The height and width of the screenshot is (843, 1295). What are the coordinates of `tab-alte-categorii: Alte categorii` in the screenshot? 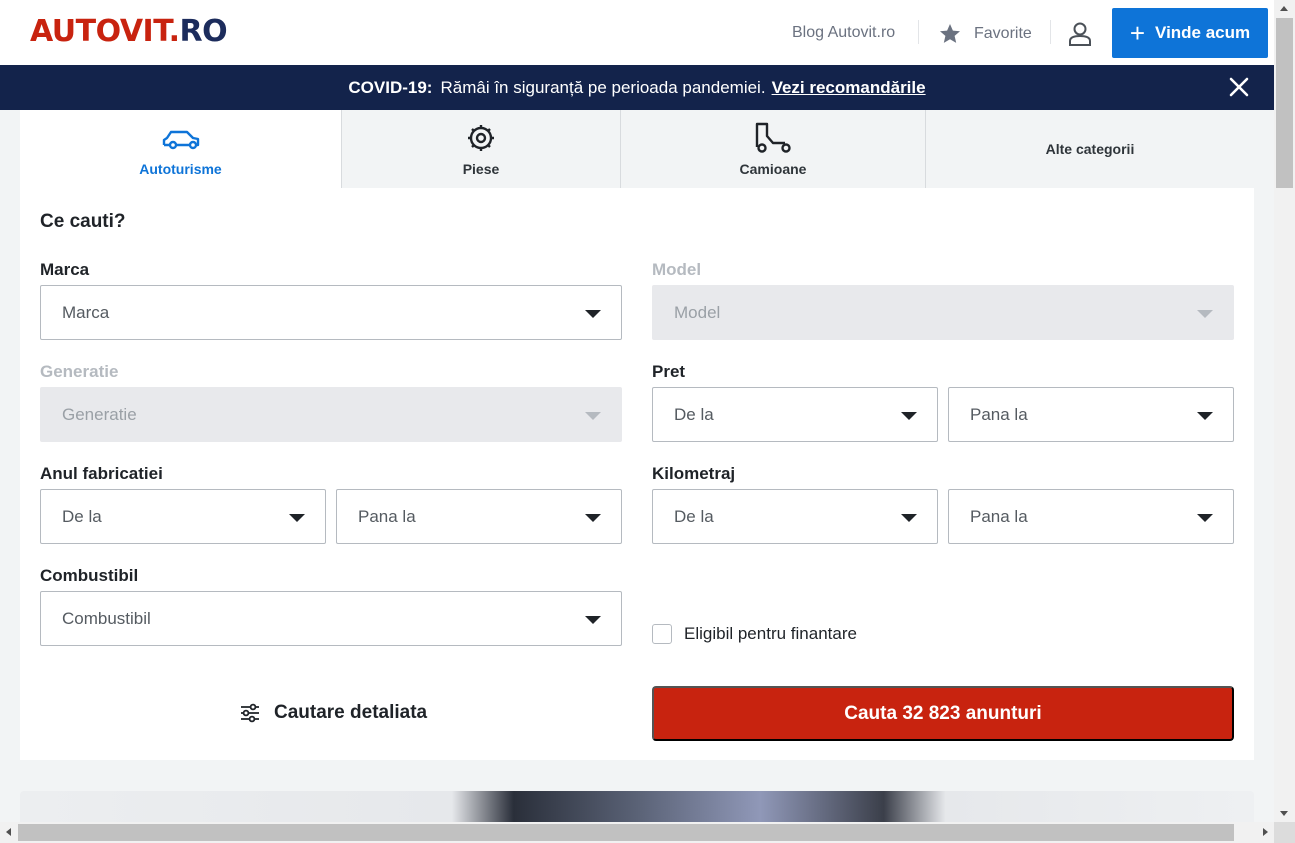 It's located at (1089, 149).